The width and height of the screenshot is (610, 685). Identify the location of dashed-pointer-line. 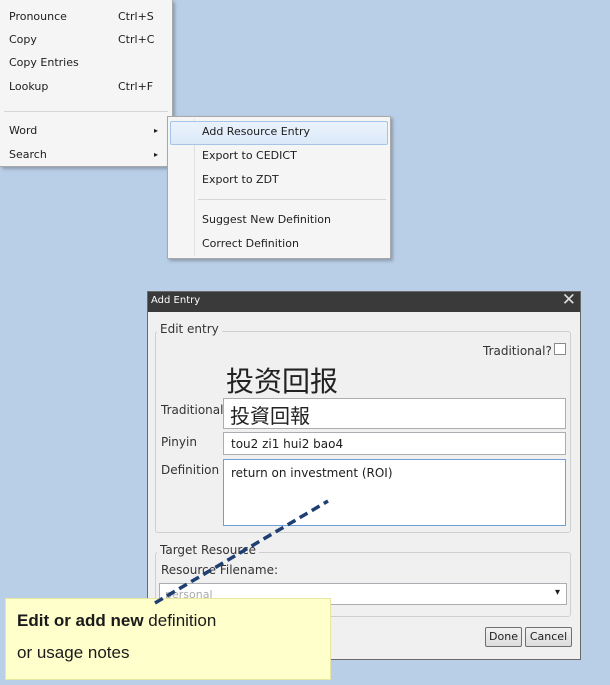
(241, 552).